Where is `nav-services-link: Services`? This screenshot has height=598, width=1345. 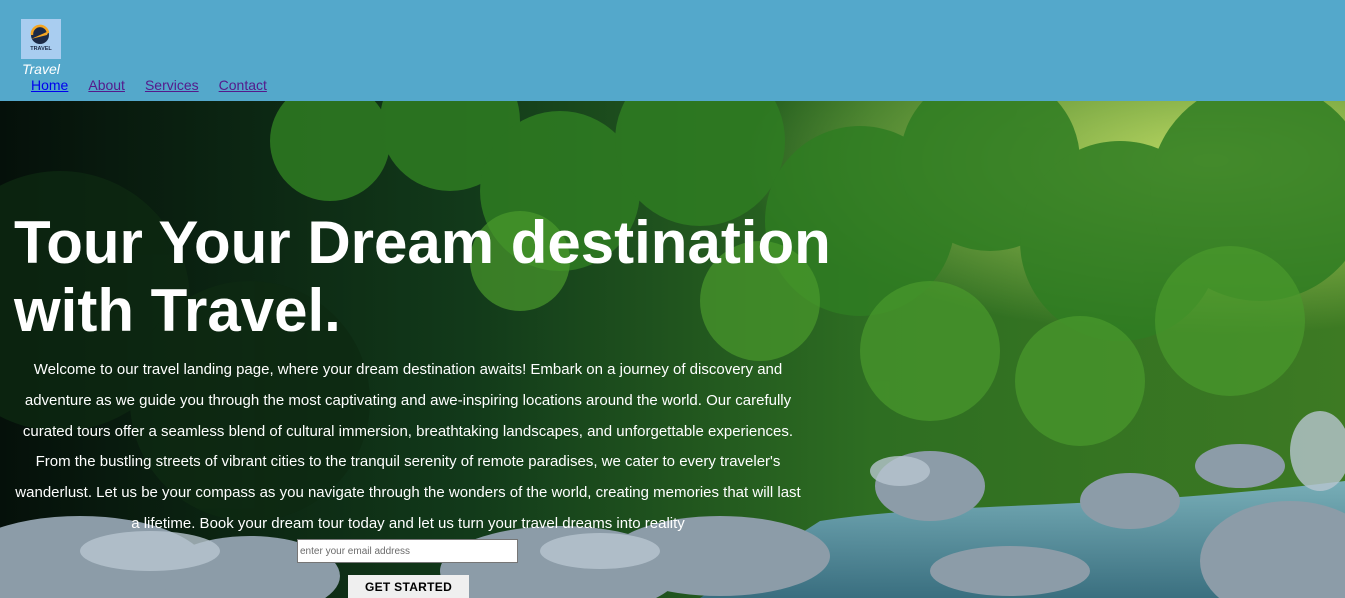 nav-services-link: Services is located at coordinates (172, 85).